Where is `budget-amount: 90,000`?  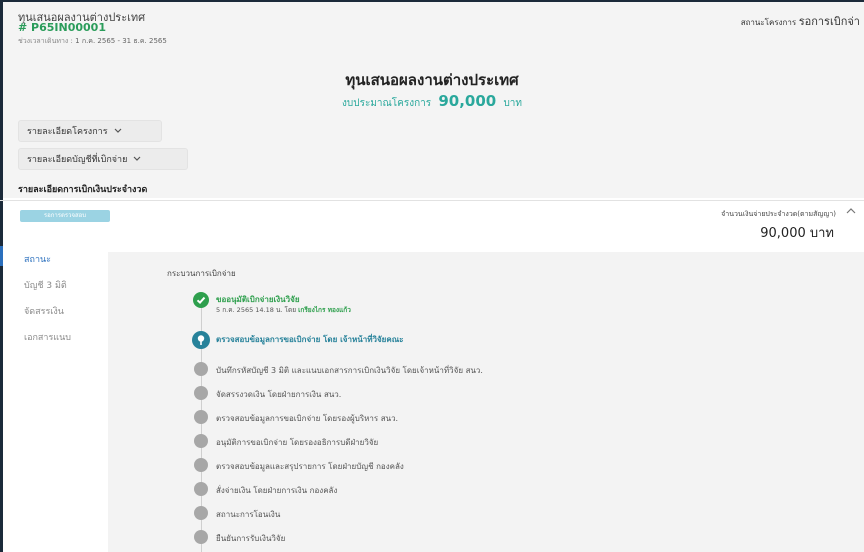 budget-amount: 90,000 is located at coordinates (467, 101).